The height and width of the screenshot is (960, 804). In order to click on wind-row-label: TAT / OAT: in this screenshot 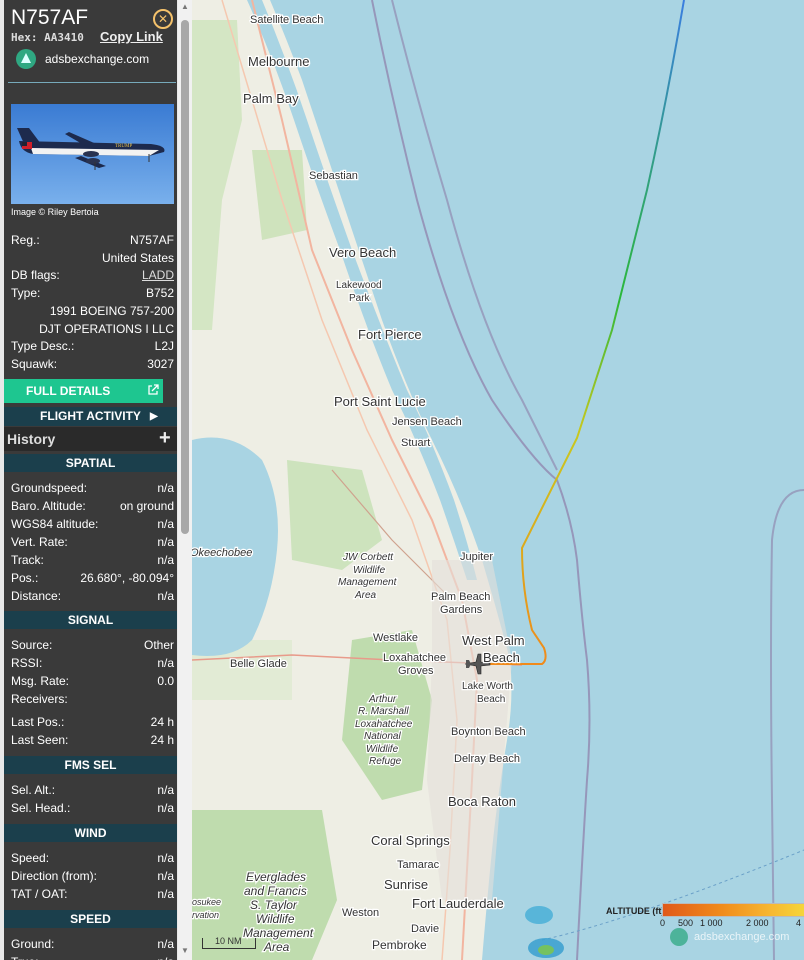, I will do `click(39, 894)`.